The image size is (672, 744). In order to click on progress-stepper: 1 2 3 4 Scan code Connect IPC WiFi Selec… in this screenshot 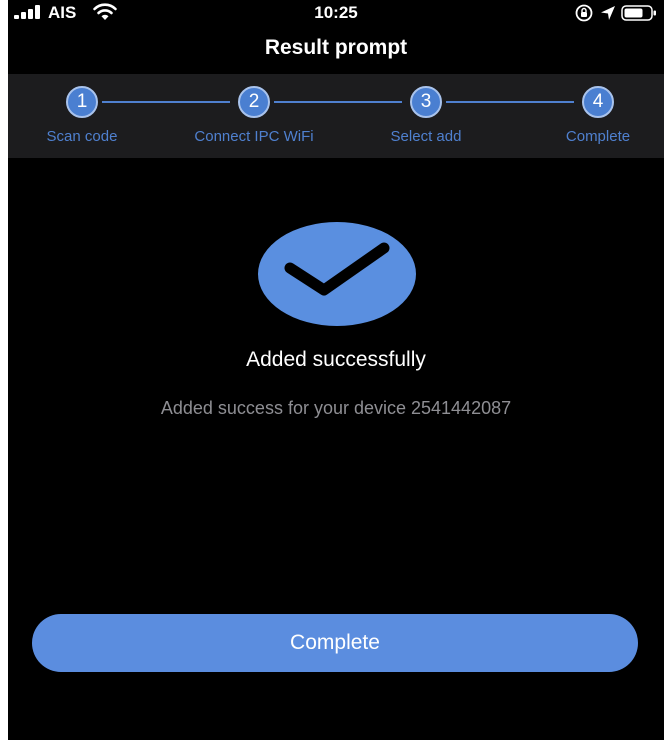, I will do `click(336, 116)`.